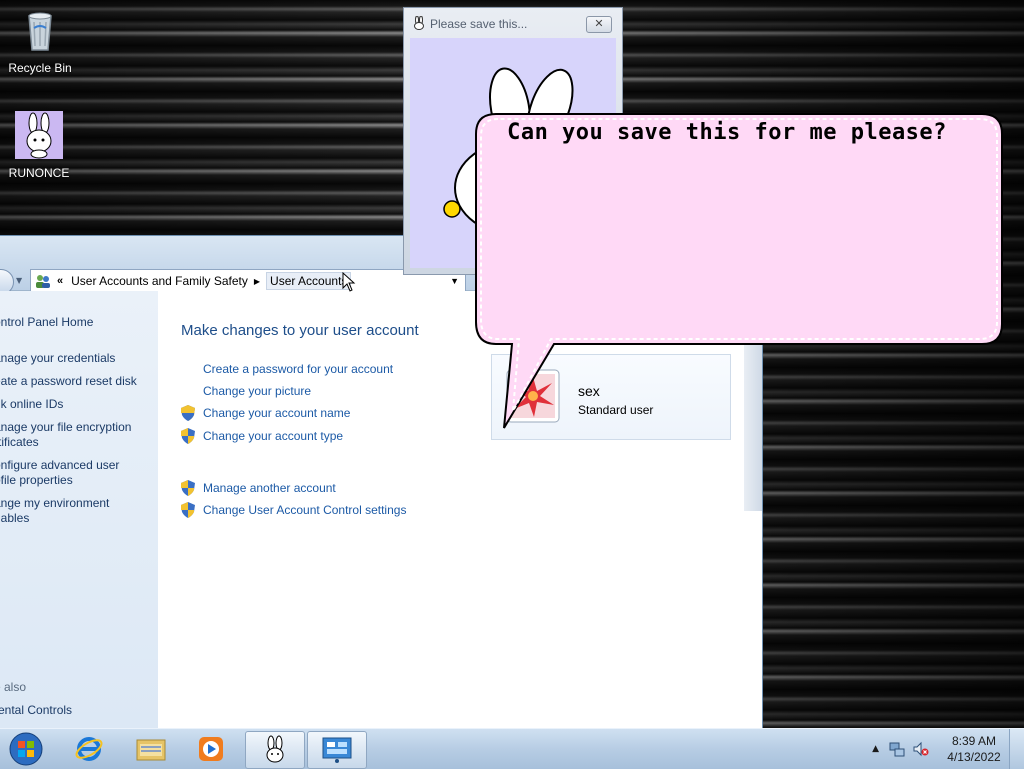 The width and height of the screenshot is (1024, 769). Describe the element at coordinates (36, 480) in the screenshot. I see `link-text-line: ofile properties` at that location.